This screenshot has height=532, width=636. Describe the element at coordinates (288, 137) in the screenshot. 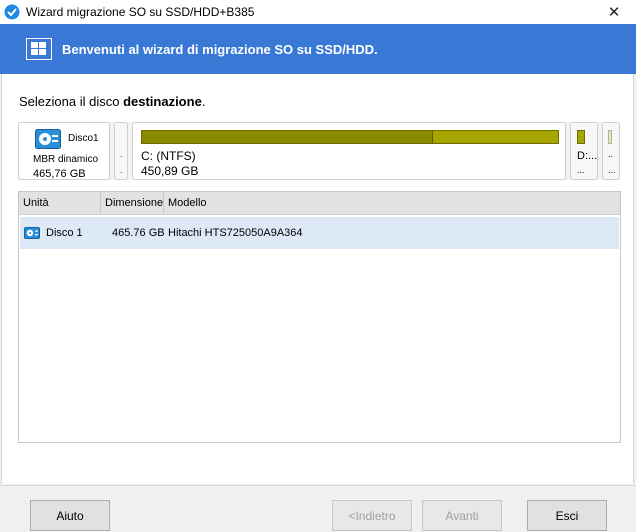

I see `partition-c-used-fill` at that location.